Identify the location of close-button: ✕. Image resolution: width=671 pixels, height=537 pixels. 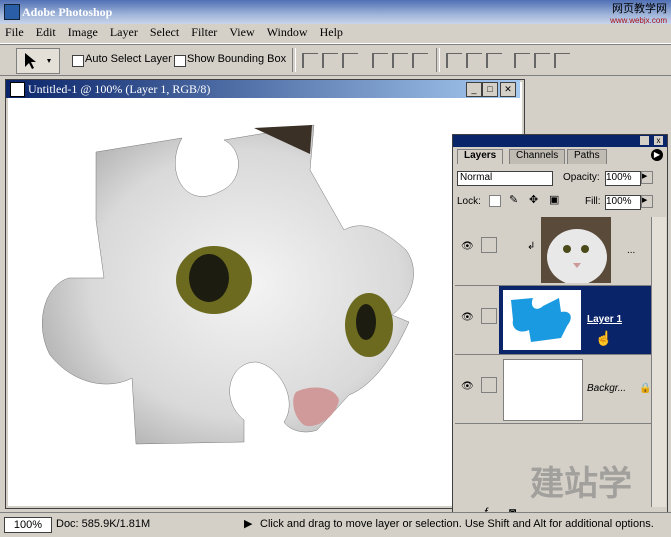
(508, 89).